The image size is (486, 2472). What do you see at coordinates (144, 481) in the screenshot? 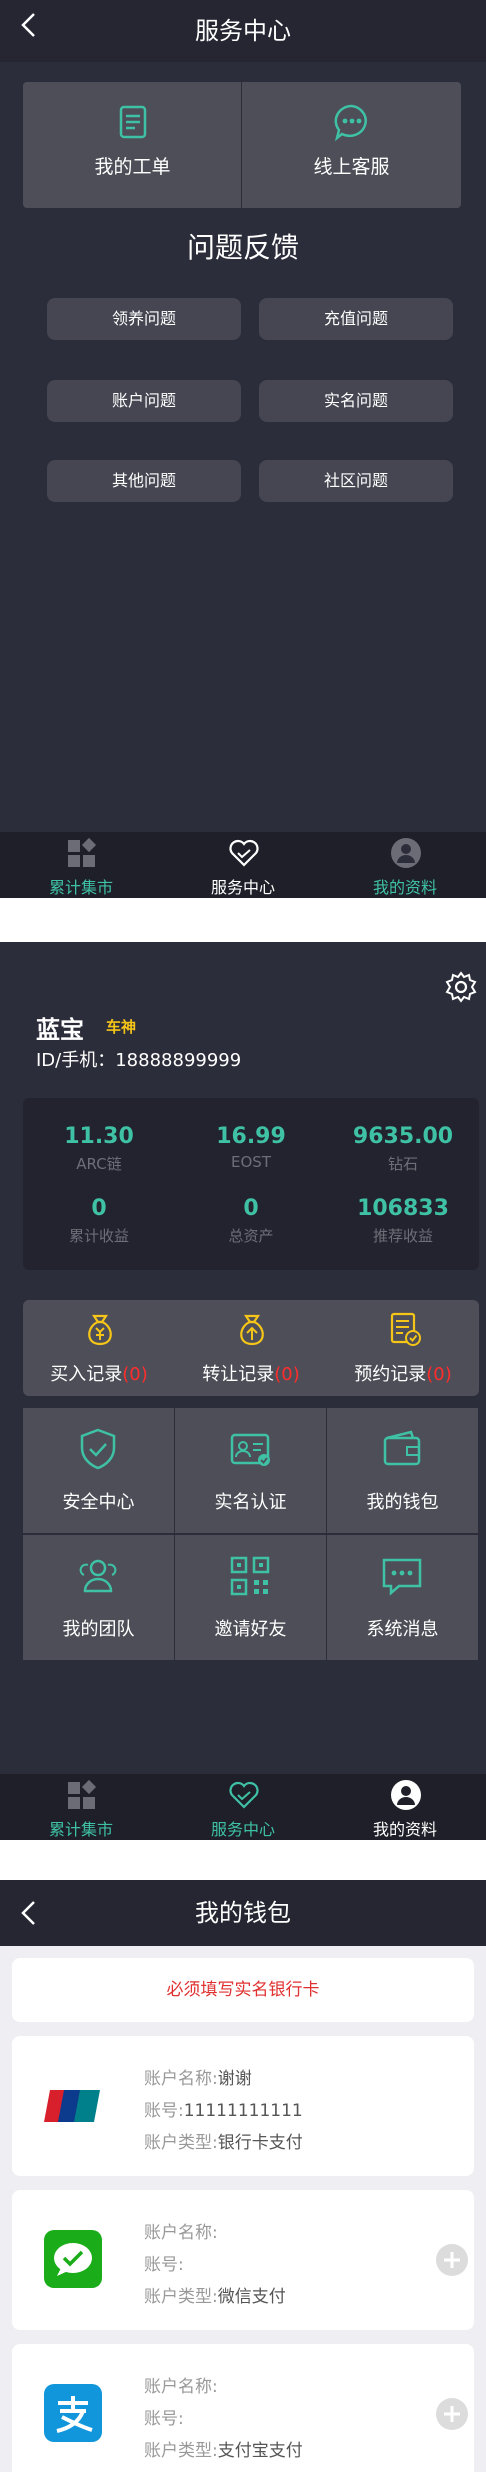
I see `feedback-other-button: 其他问题` at bounding box center [144, 481].